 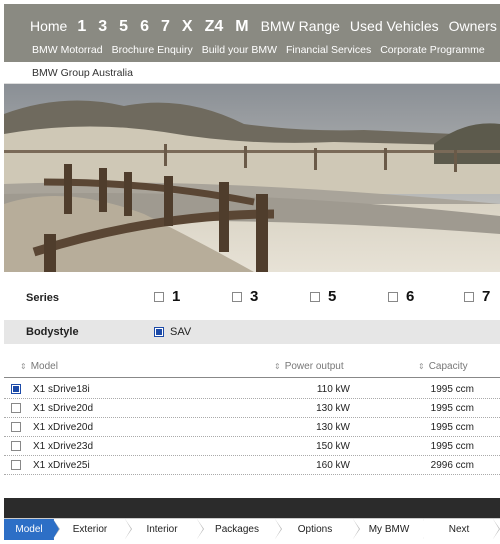 What do you see at coordinates (252, 389) in the screenshot?
I see `table-row: X1 sDrive18i 110 kW 1995 ccm` at bounding box center [252, 389].